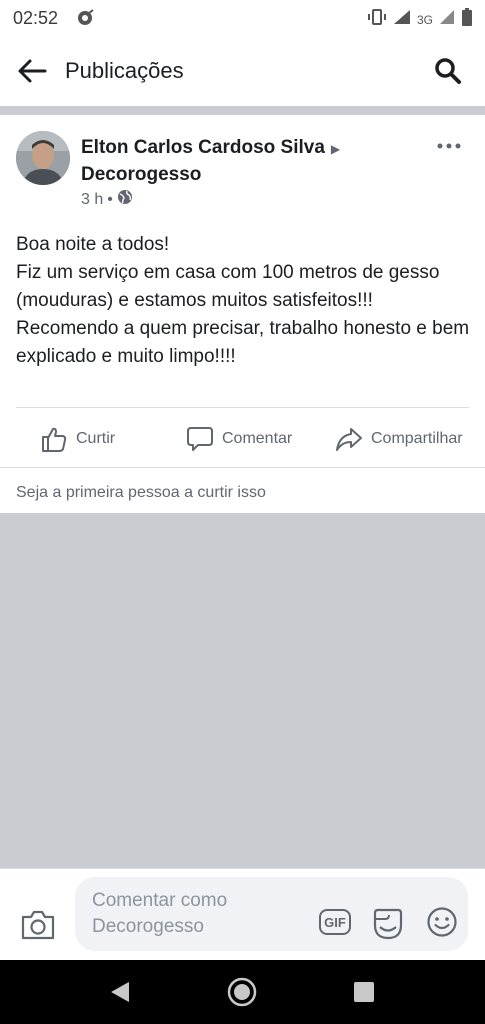 The image size is (485, 1024). What do you see at coordinates (93, 244) in the screenshot?
I see `post-text-line: Boa noite a todos!` at bounding box center [93, 244].